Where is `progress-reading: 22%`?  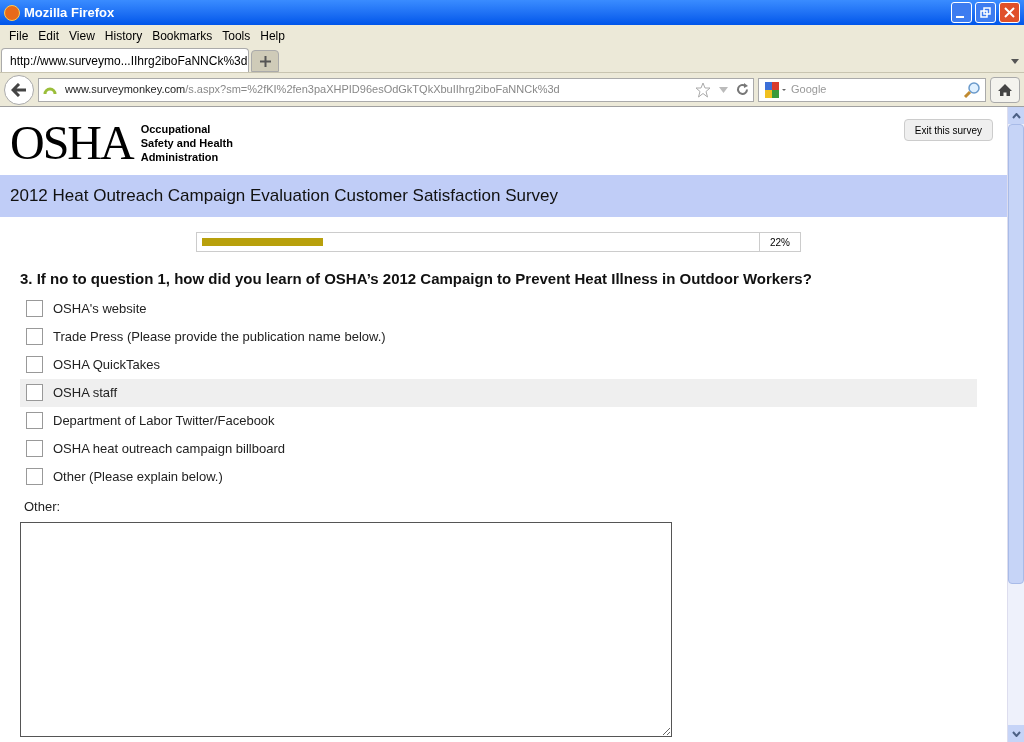
progress-reading: 22% is located at coordinates (780, 242).